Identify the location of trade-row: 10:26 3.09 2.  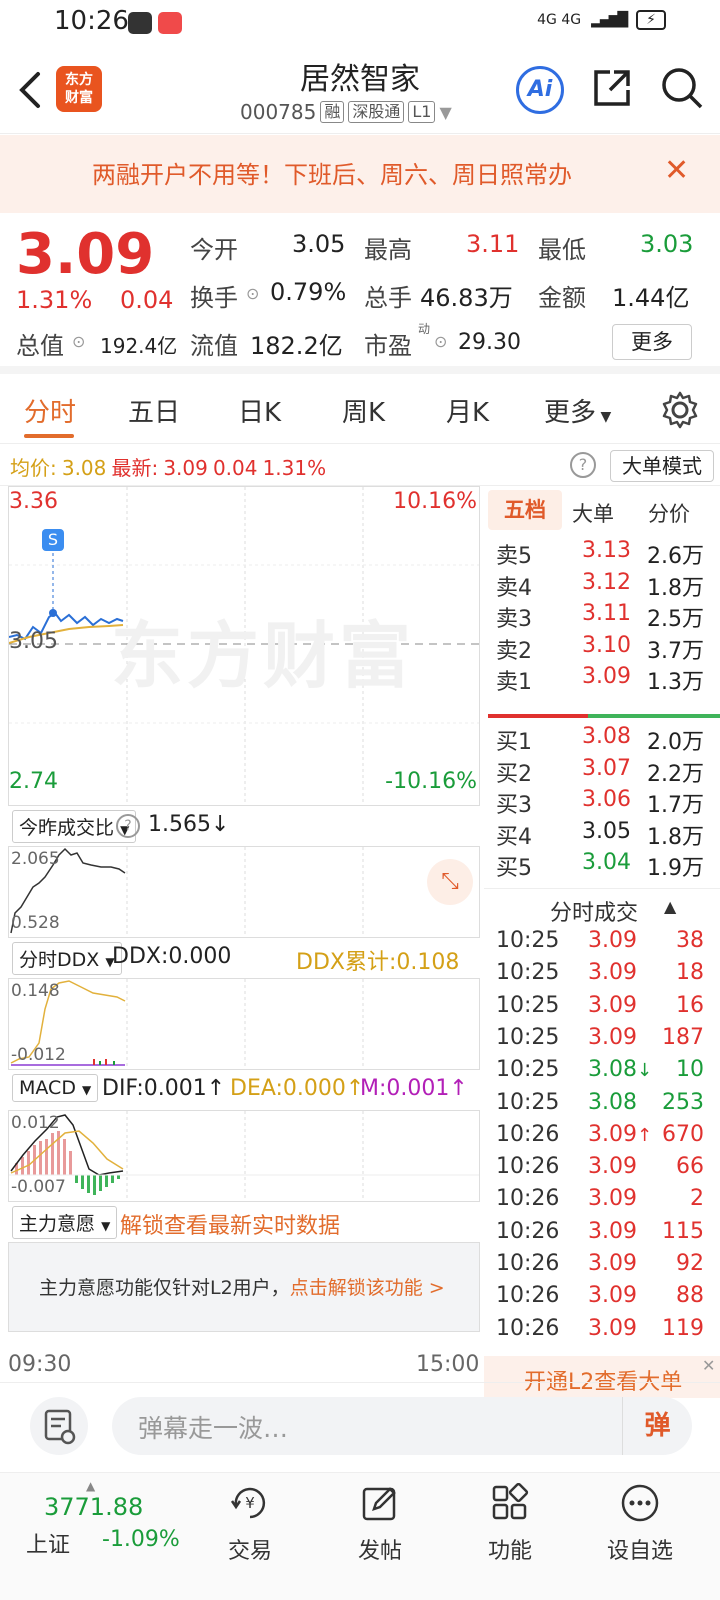
(602, 1200).